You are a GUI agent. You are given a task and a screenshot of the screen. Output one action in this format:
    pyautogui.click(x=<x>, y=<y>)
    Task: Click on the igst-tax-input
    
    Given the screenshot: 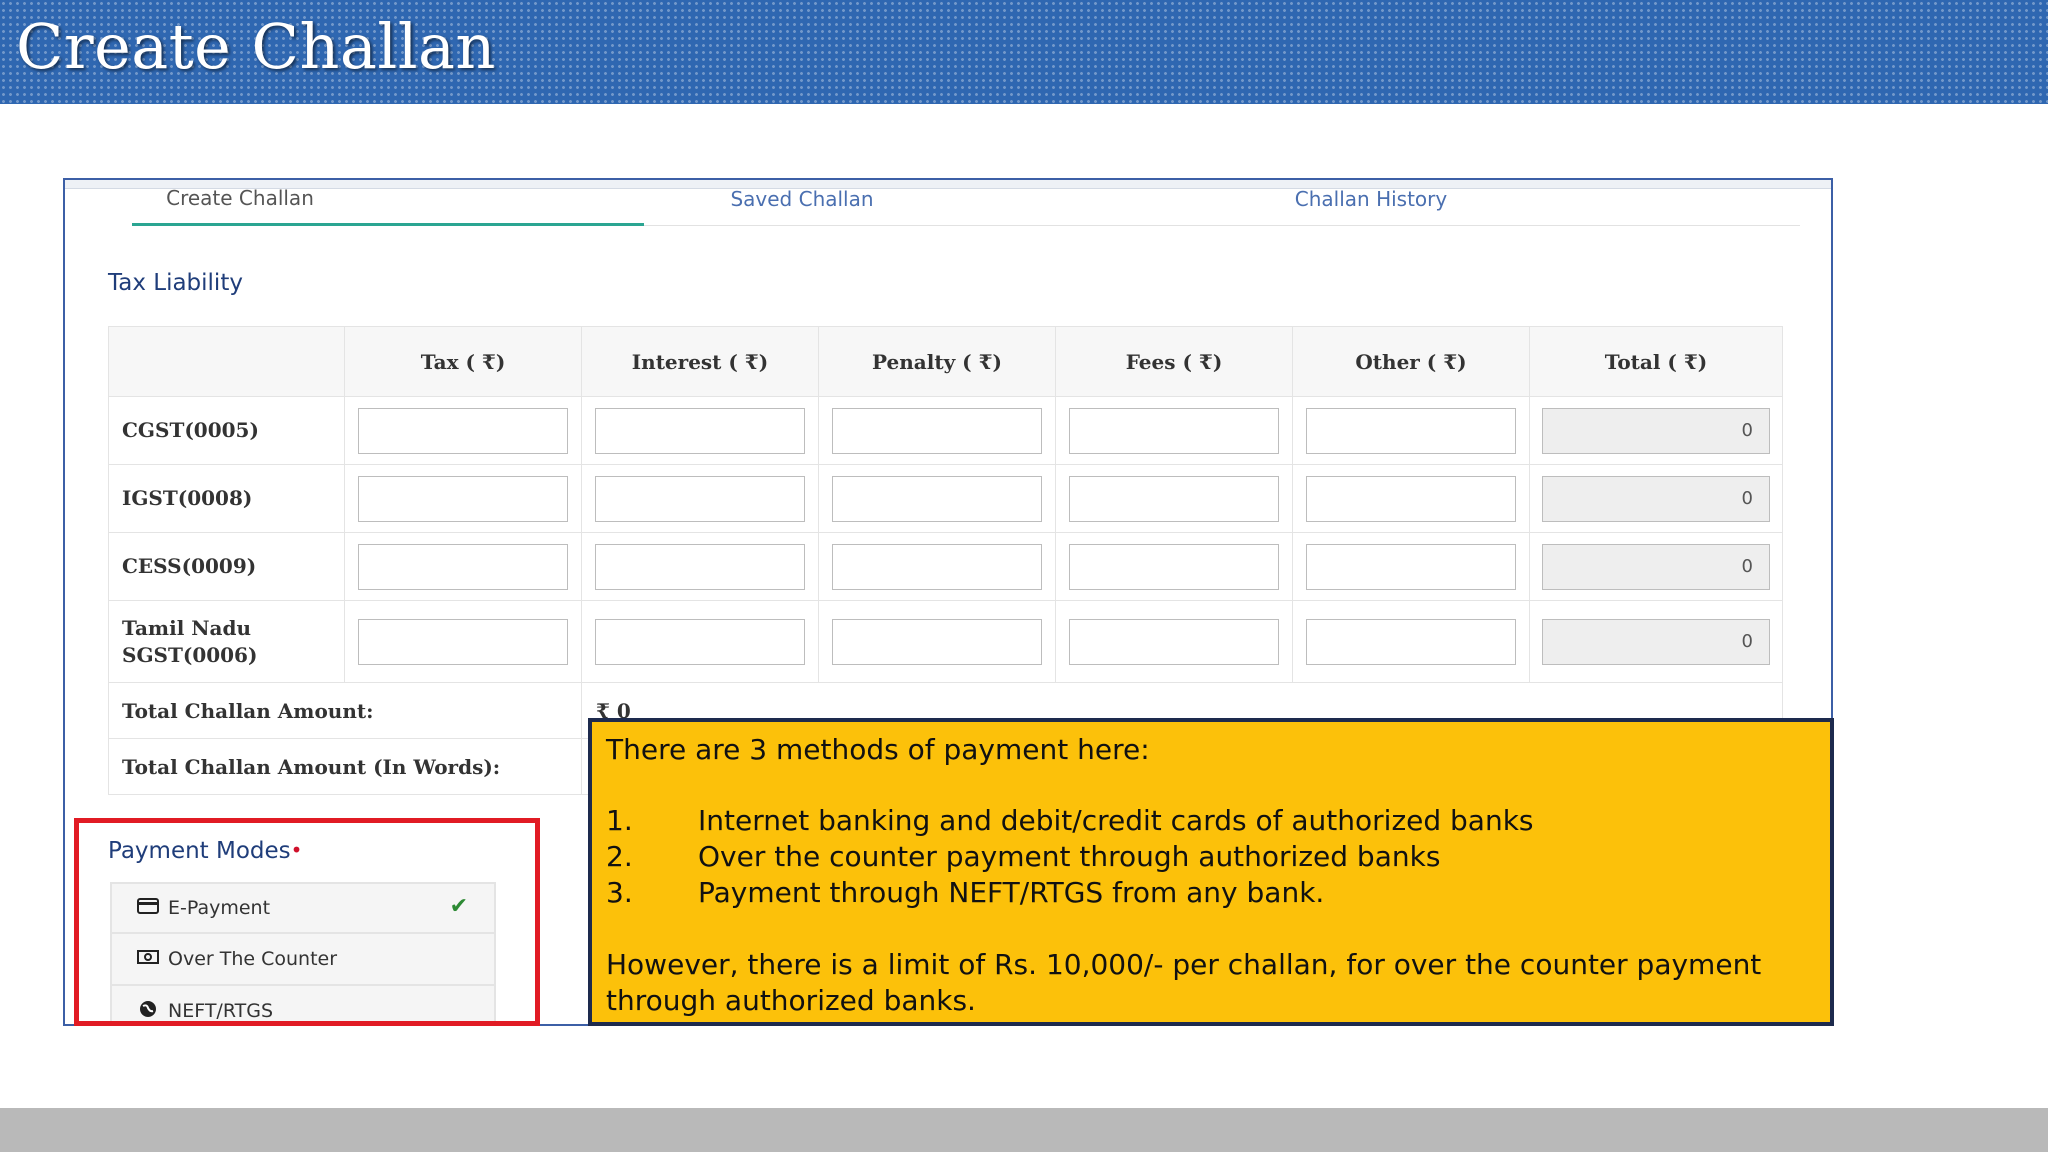 What is the action you would take?
    pyautogui.click(x=463, y=498)
    